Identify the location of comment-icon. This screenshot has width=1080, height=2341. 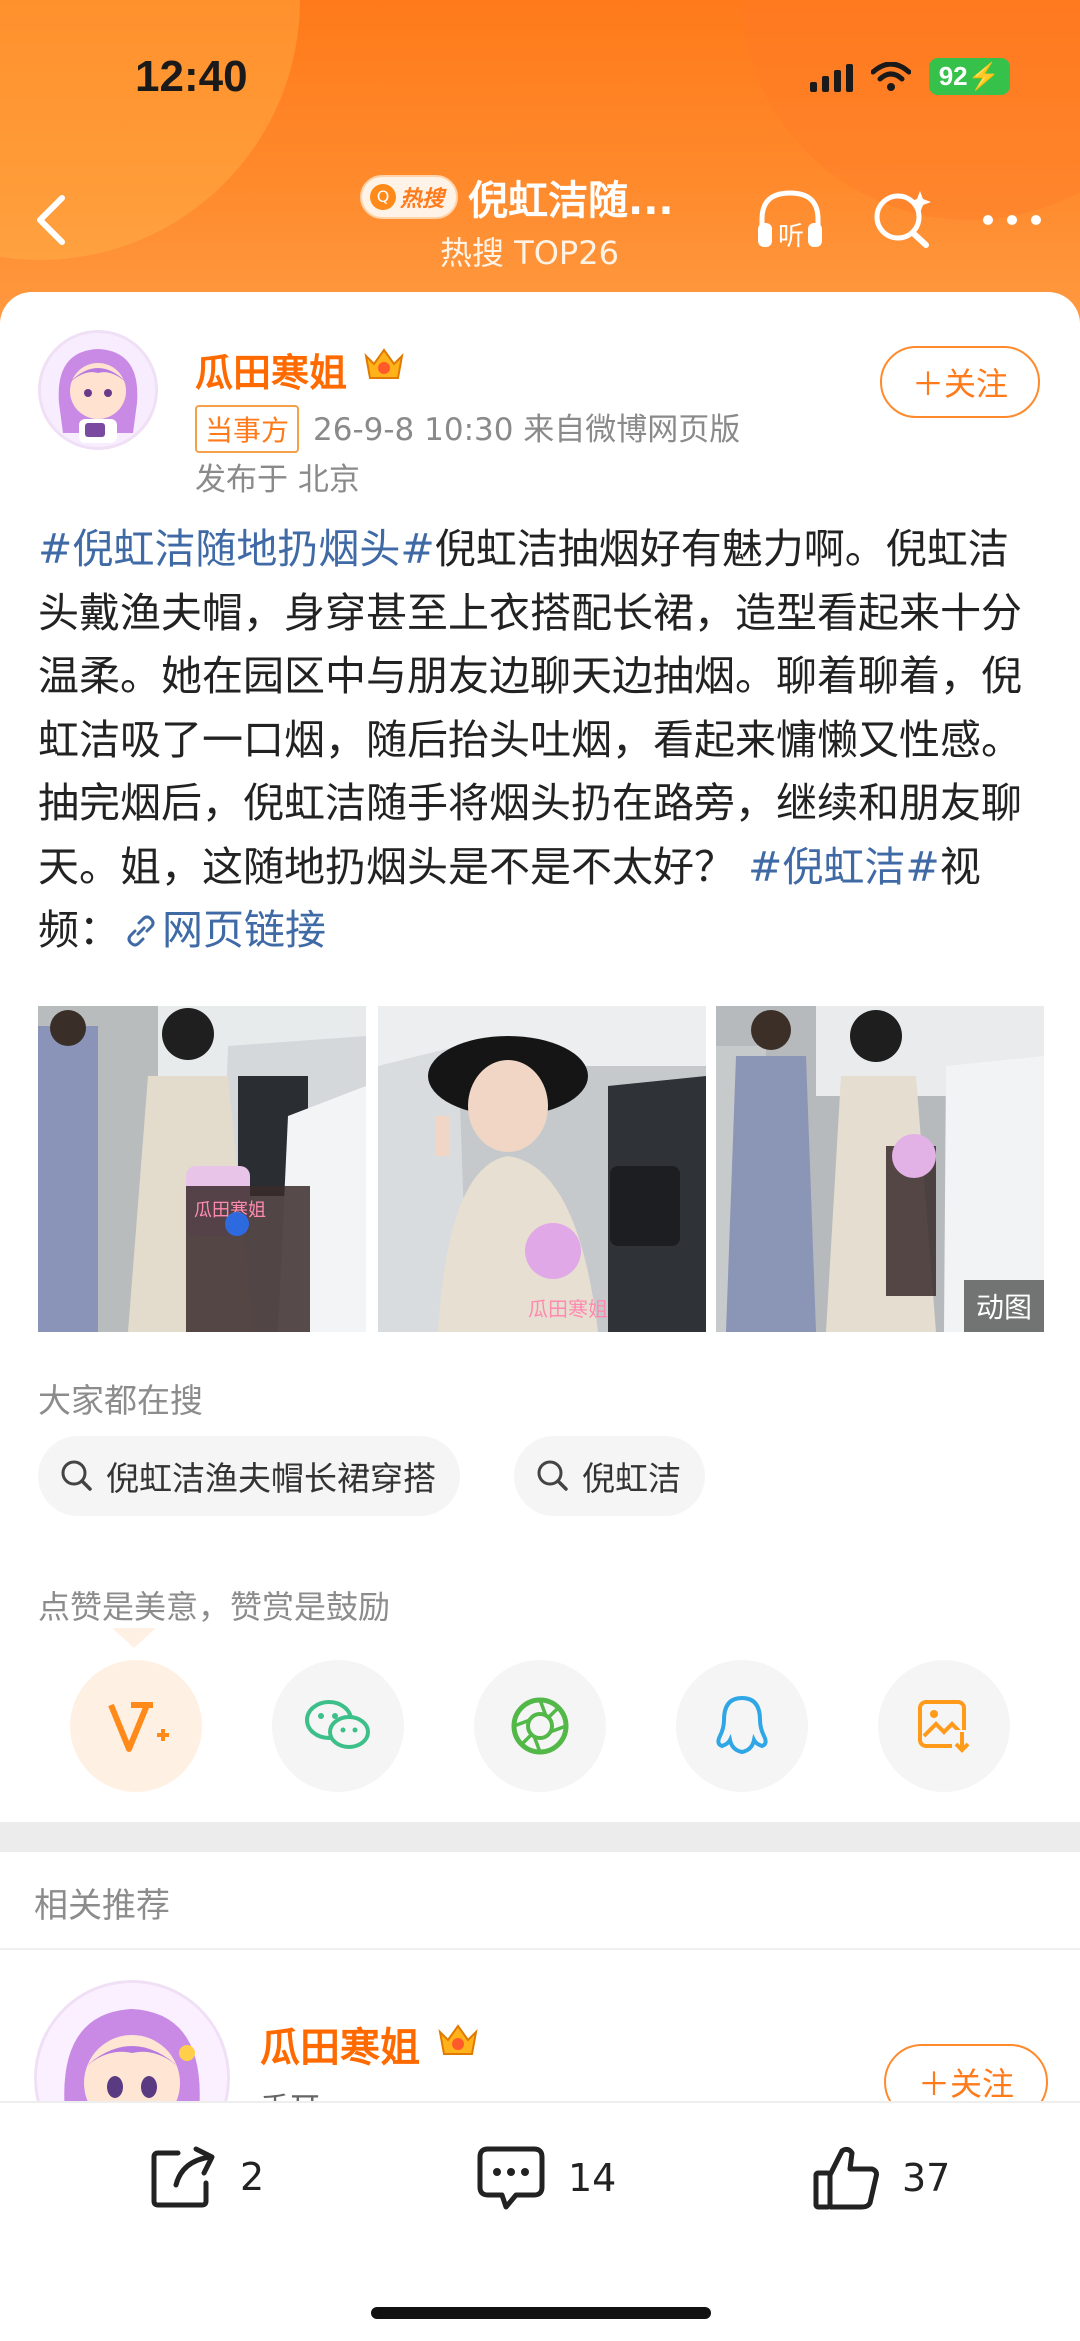
(511, 2178).